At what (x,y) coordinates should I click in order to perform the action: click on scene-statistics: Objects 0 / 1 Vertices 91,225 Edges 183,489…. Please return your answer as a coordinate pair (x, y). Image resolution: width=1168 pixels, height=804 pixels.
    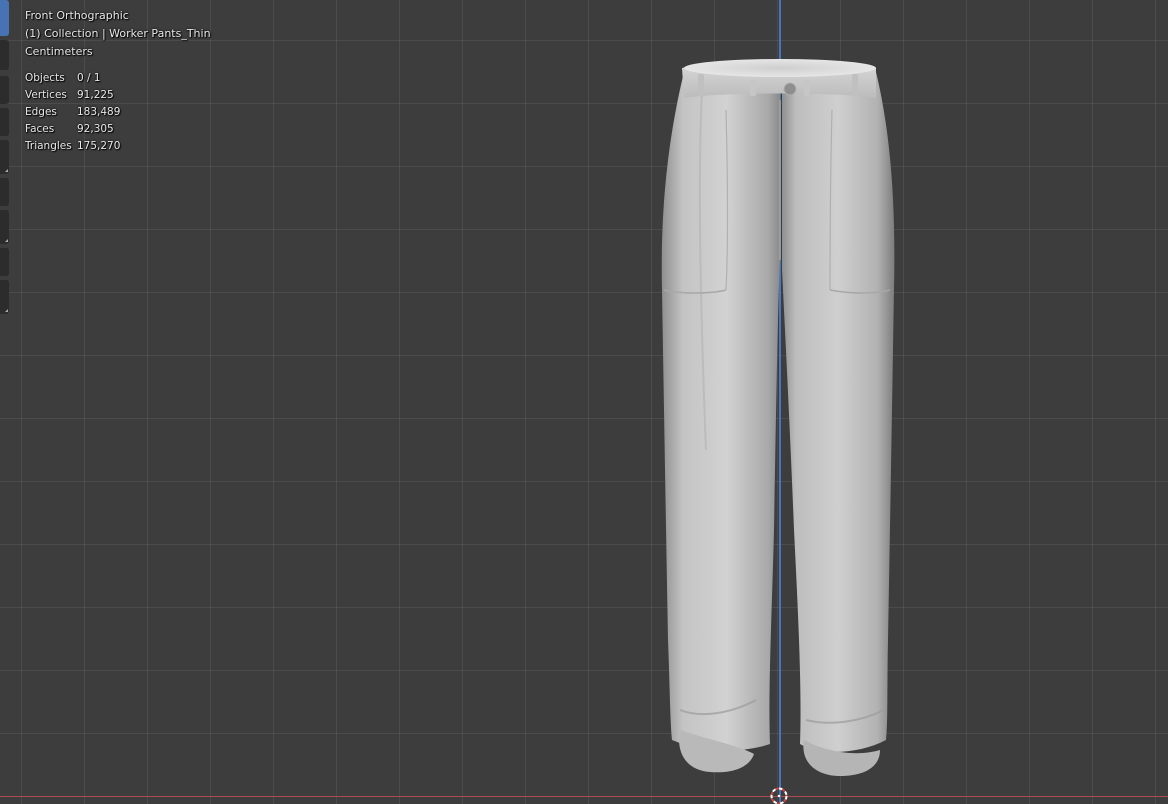
    Looking at the image, I should click on (72, 112).